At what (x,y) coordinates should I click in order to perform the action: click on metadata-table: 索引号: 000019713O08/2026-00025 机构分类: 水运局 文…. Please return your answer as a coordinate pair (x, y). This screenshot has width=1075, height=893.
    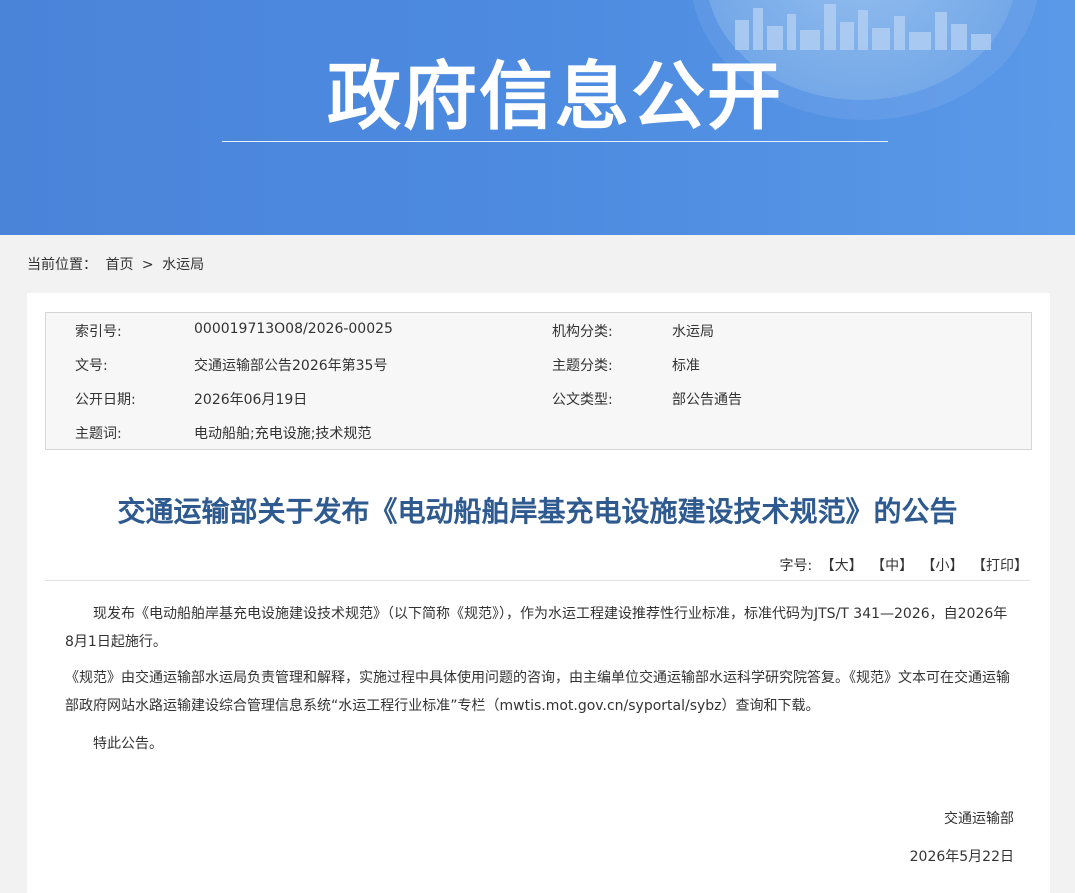
    Looking at the image, I should click on (538, 381).